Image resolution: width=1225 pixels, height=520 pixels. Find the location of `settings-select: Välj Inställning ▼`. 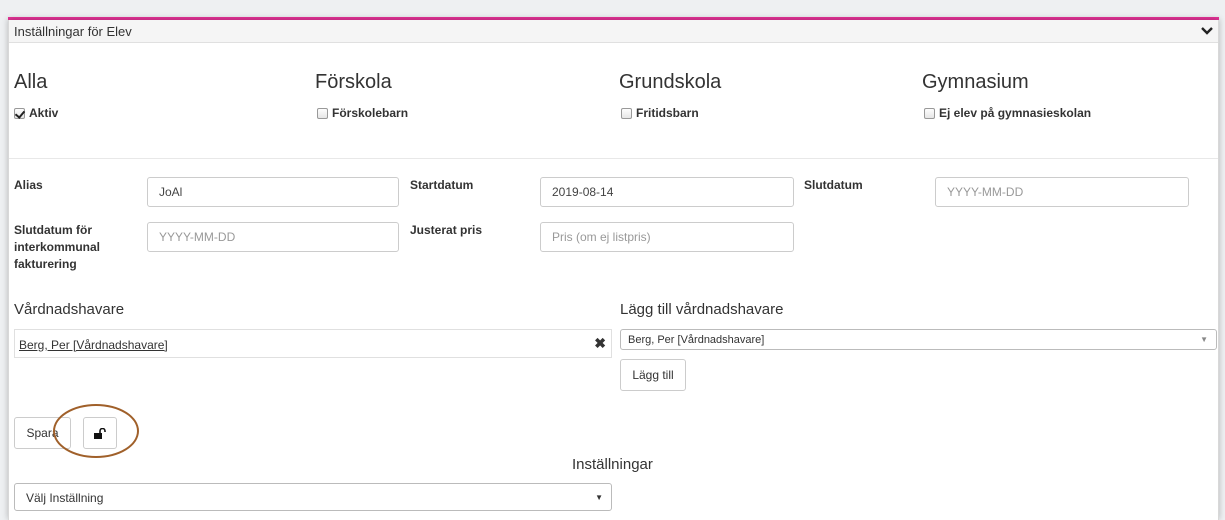

settings-select: Välj Inställning ▼ is located at coordinates (313, 497).